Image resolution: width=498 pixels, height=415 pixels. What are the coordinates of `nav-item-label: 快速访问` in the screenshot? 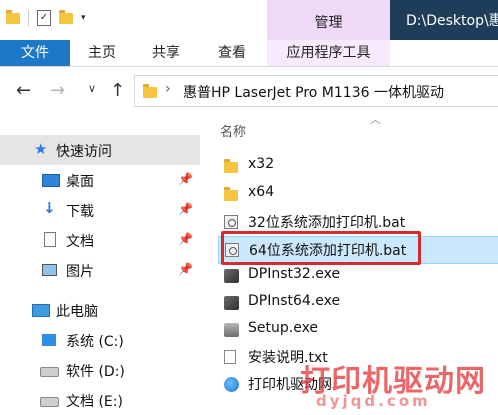 It's located at (84, 152).